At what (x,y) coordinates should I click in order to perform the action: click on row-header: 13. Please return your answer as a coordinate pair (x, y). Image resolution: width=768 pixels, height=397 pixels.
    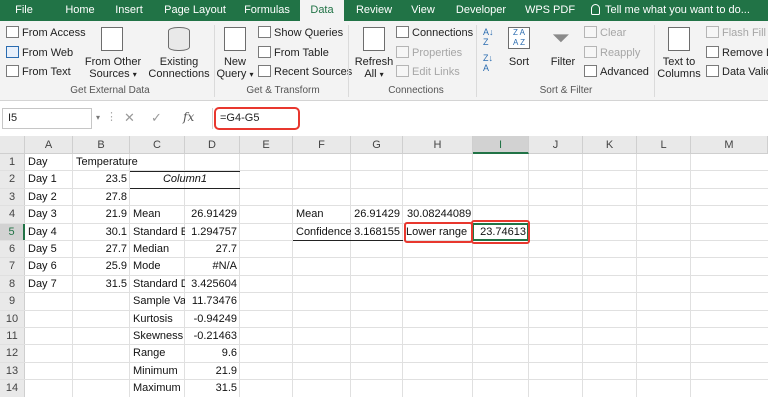
    Looking at the image, I should click on (12, 371).